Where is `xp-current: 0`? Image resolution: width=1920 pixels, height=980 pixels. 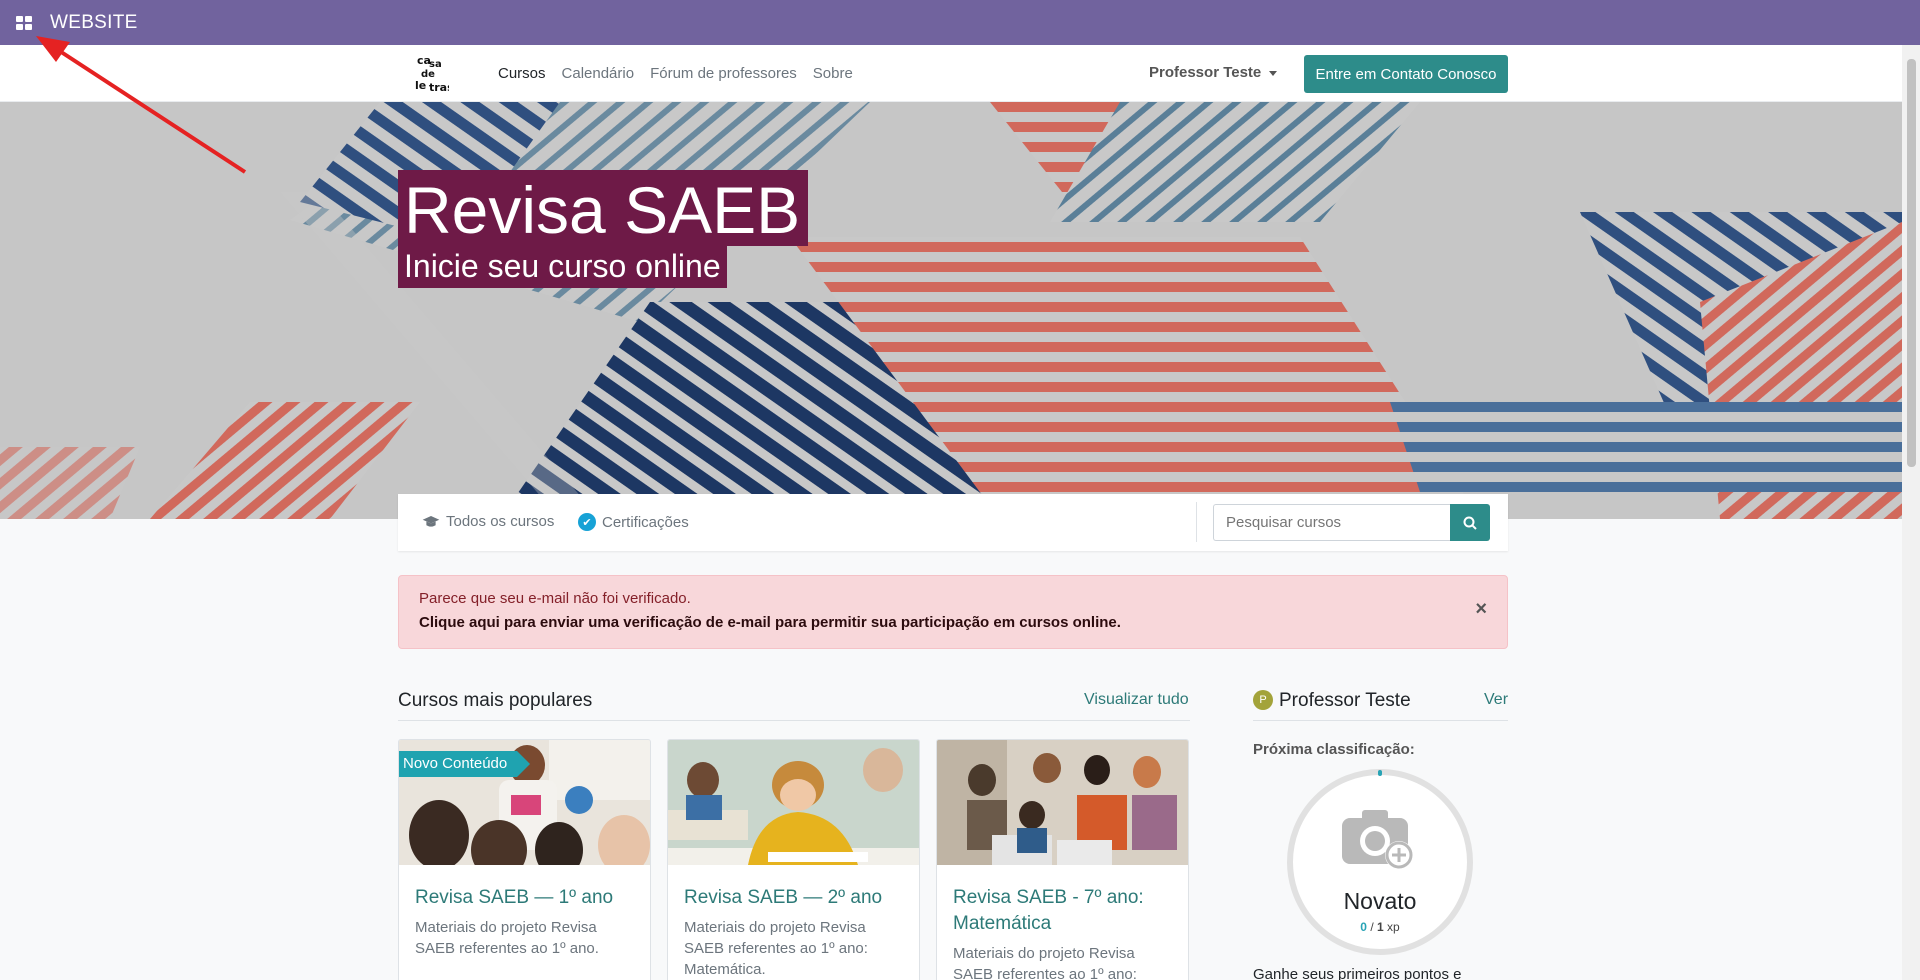 xp-current: 0 is located at coordinates (1363, 927).